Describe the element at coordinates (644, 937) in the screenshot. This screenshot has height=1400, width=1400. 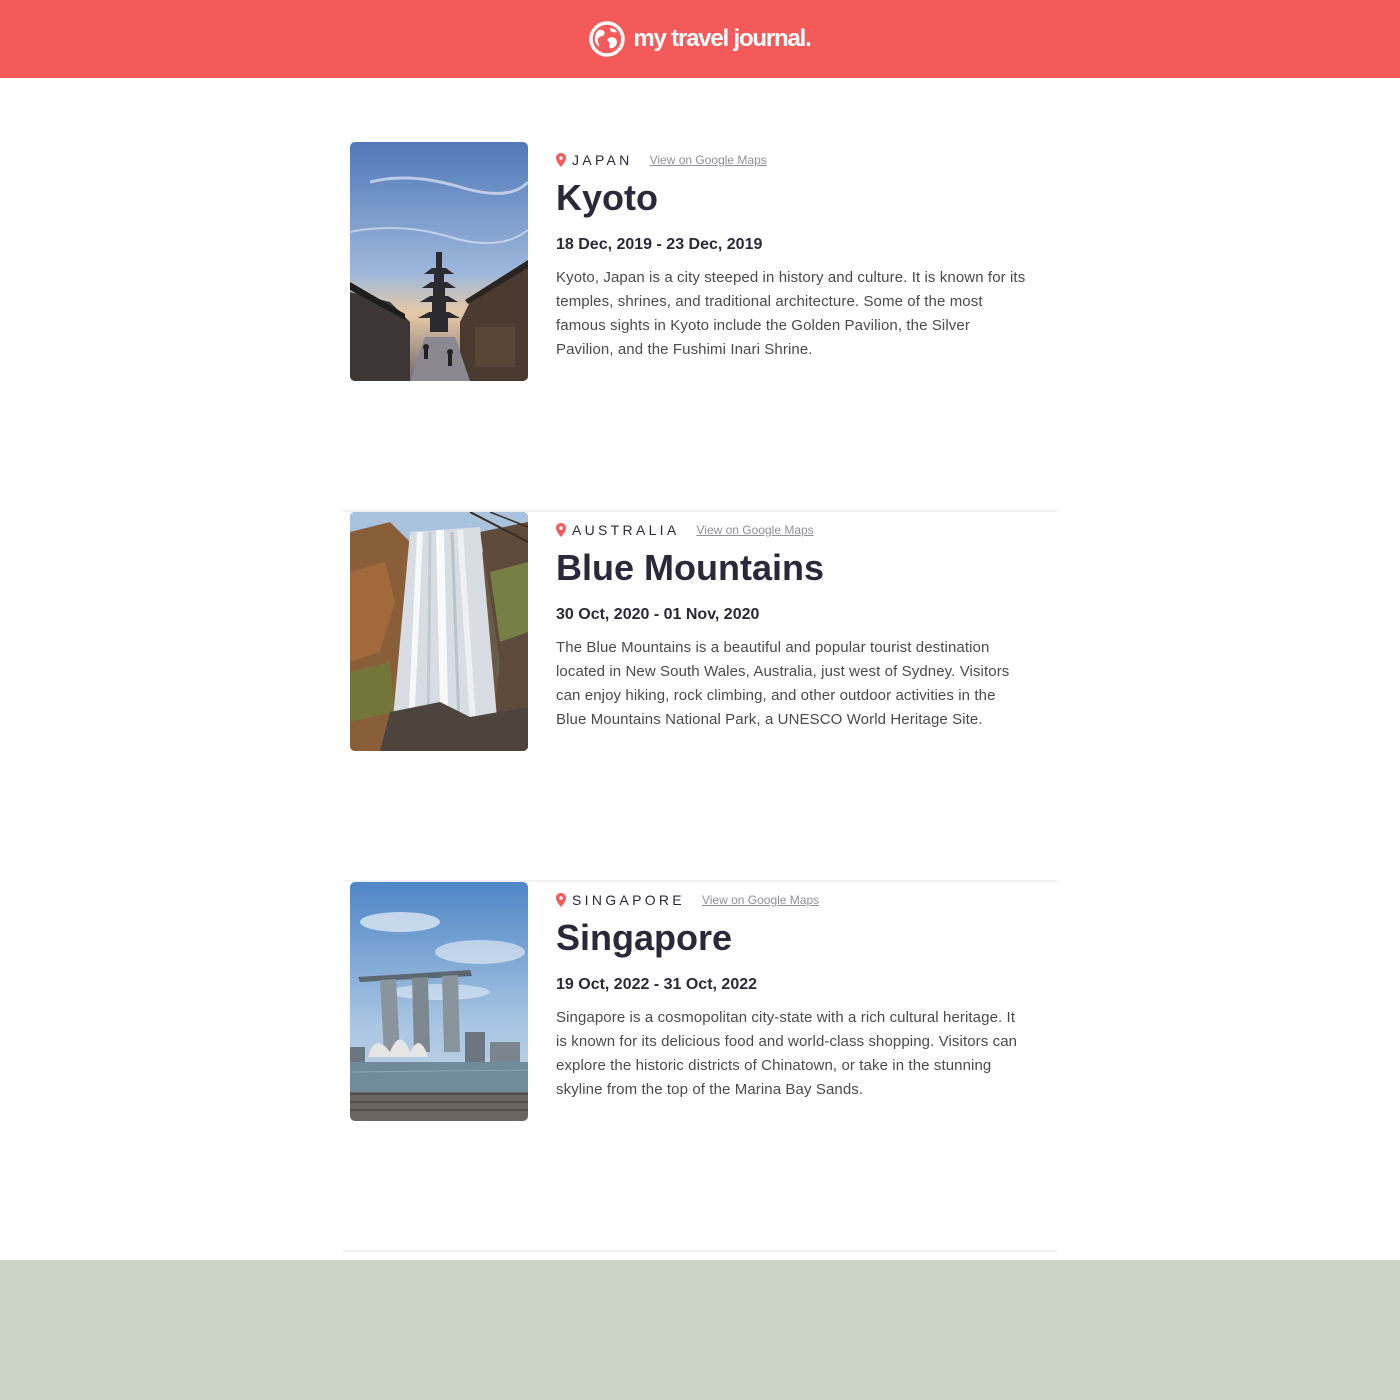
I see `entry-title: Singapore` at that location.